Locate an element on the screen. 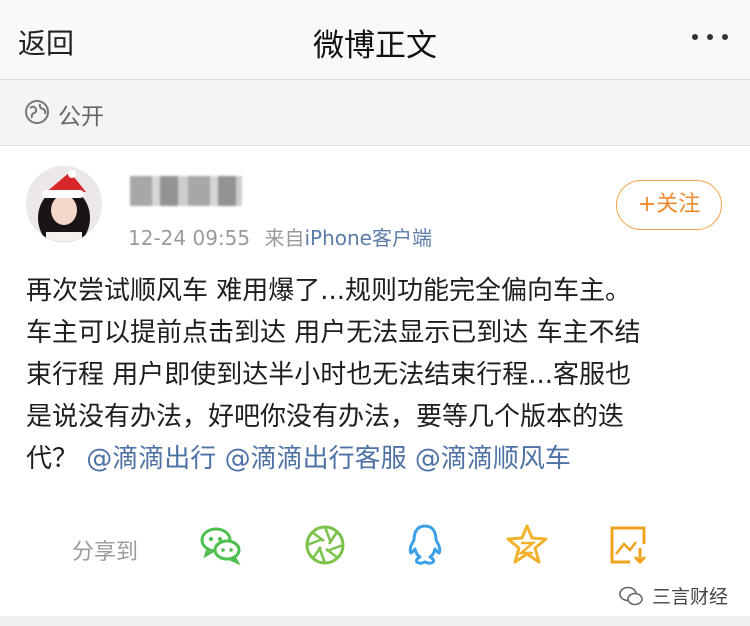 The image size is (750, 626). page-title: 微博正文 is located at coordinates (375, 46).